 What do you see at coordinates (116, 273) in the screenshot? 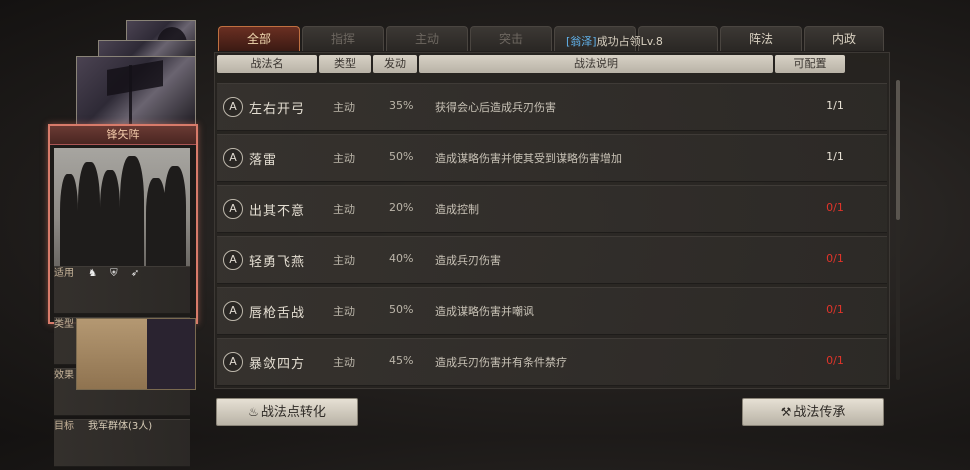
I see `unit-type-icons: ♞ ⛨ ➶` at bounding box center [116, 273].